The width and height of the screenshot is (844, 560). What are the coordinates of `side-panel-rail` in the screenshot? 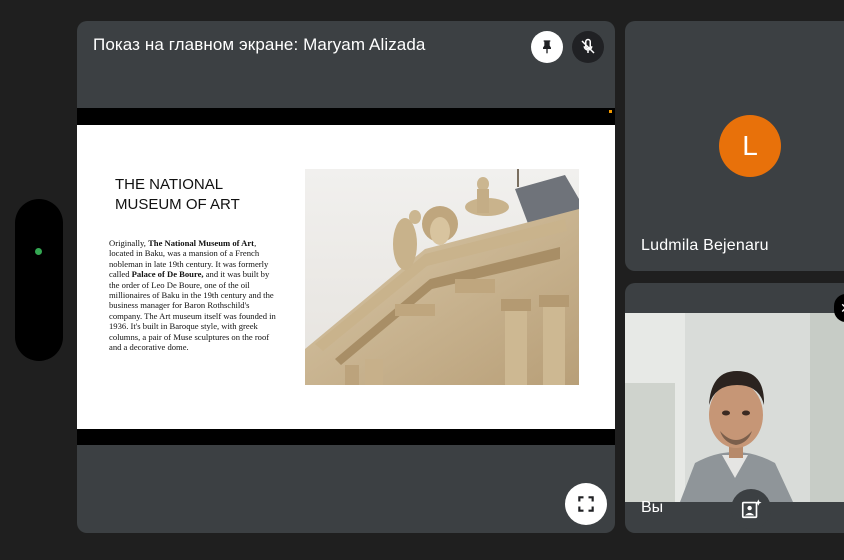 It's located at (39, 280).